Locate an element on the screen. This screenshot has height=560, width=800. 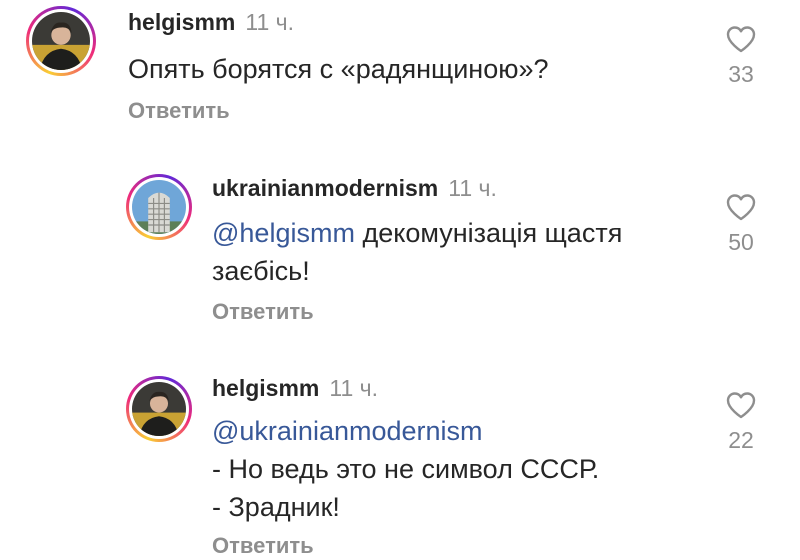
like-control: 50 is located at coordinates (741, 224).